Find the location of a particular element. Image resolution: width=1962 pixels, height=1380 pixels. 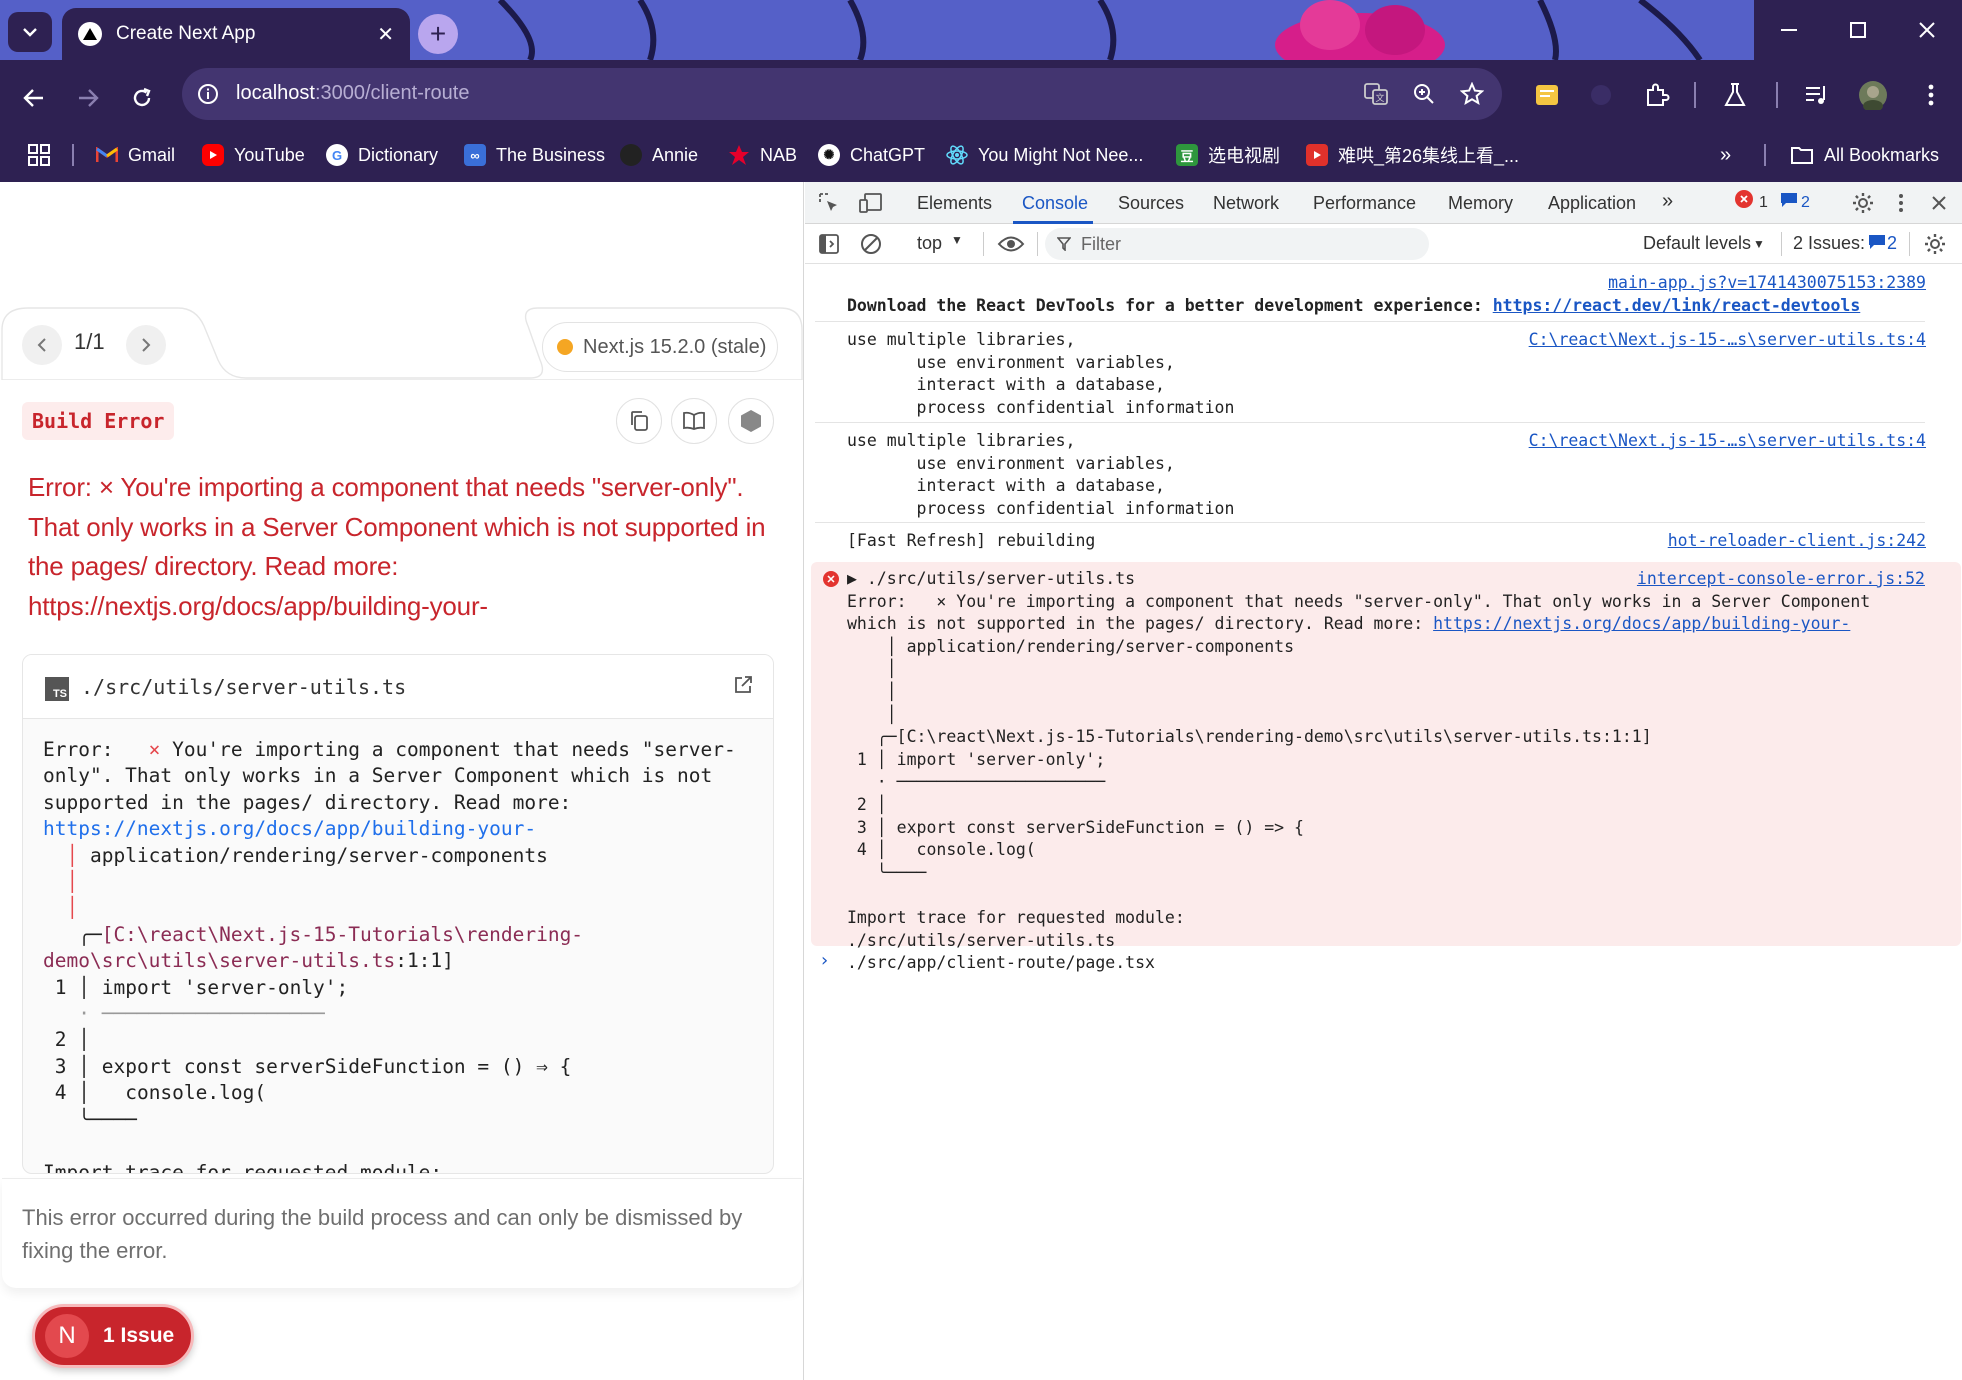

minimize-button is located at coordinates (1789, 30).